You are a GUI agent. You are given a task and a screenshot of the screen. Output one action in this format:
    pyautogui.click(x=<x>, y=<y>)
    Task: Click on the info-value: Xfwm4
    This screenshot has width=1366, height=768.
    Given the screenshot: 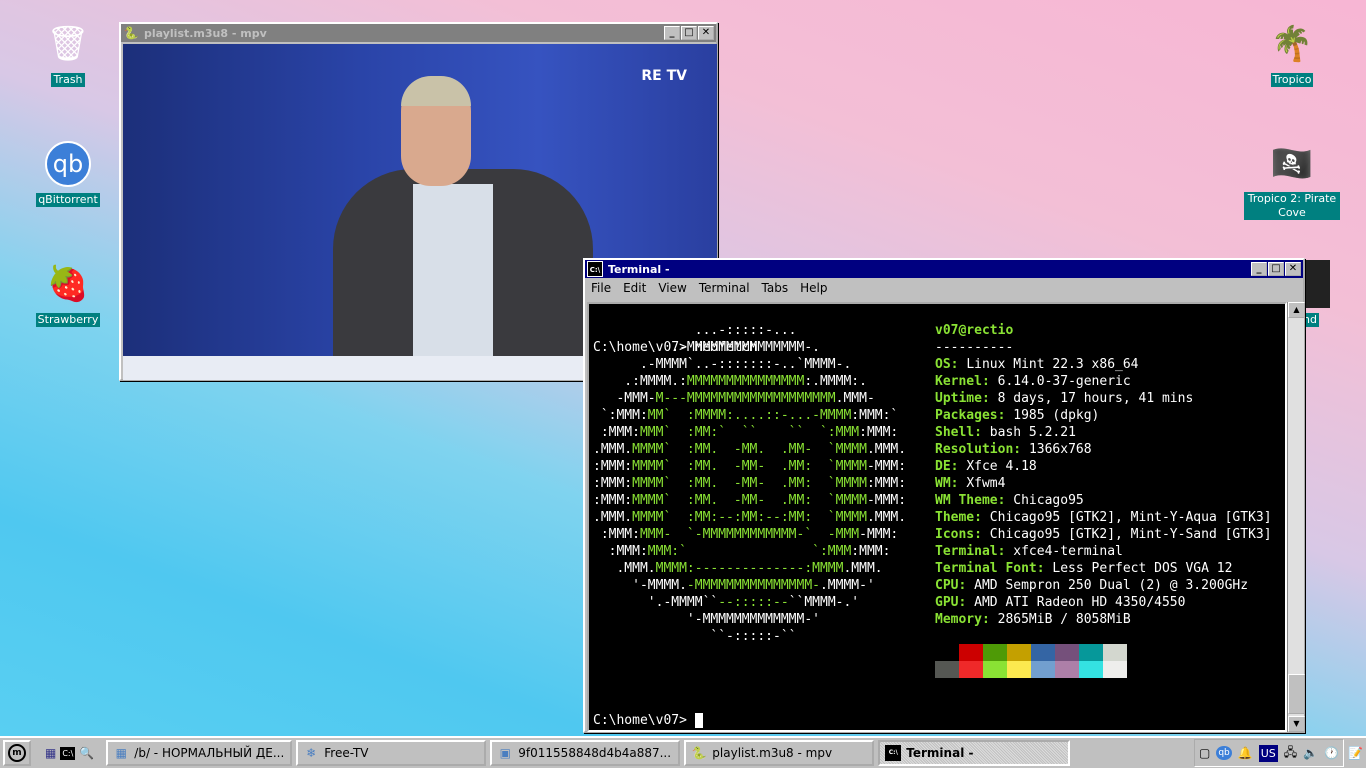 What is the action you would take?
    pyautogui.click(x=986, y=483)
    